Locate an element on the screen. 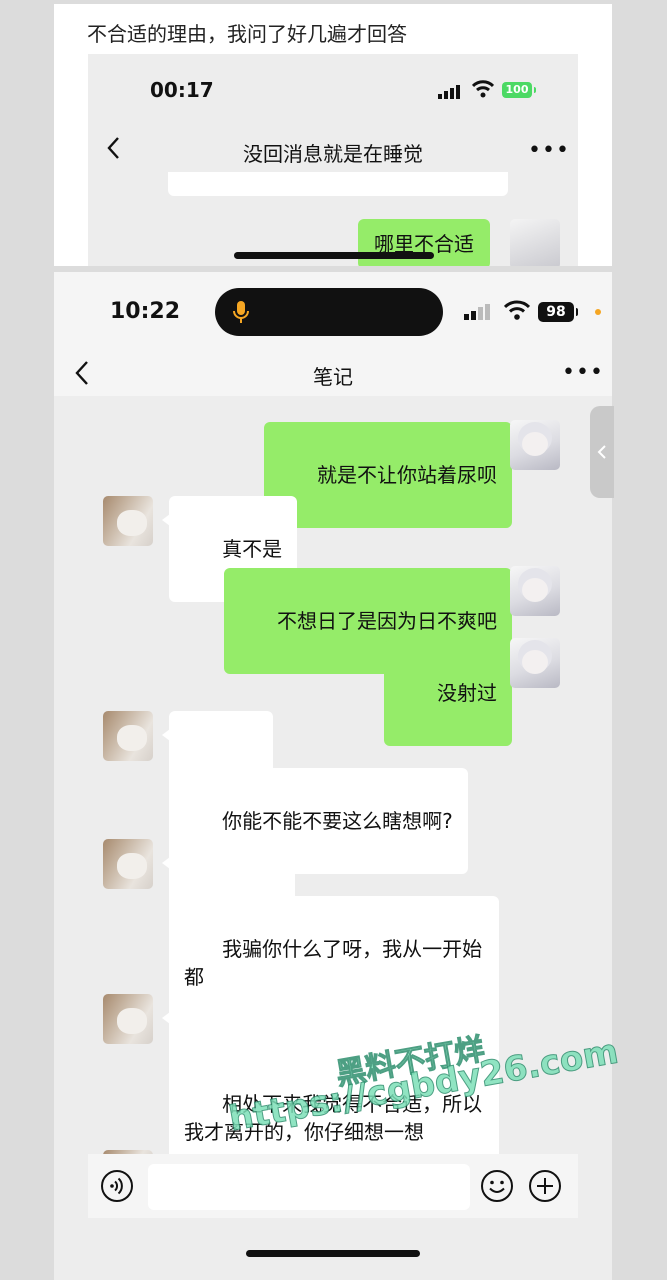 The width and height of the screenshot is (667, 1280). sent-message: 就是不让你站着尿呗 is located at coordinates (391, 475).